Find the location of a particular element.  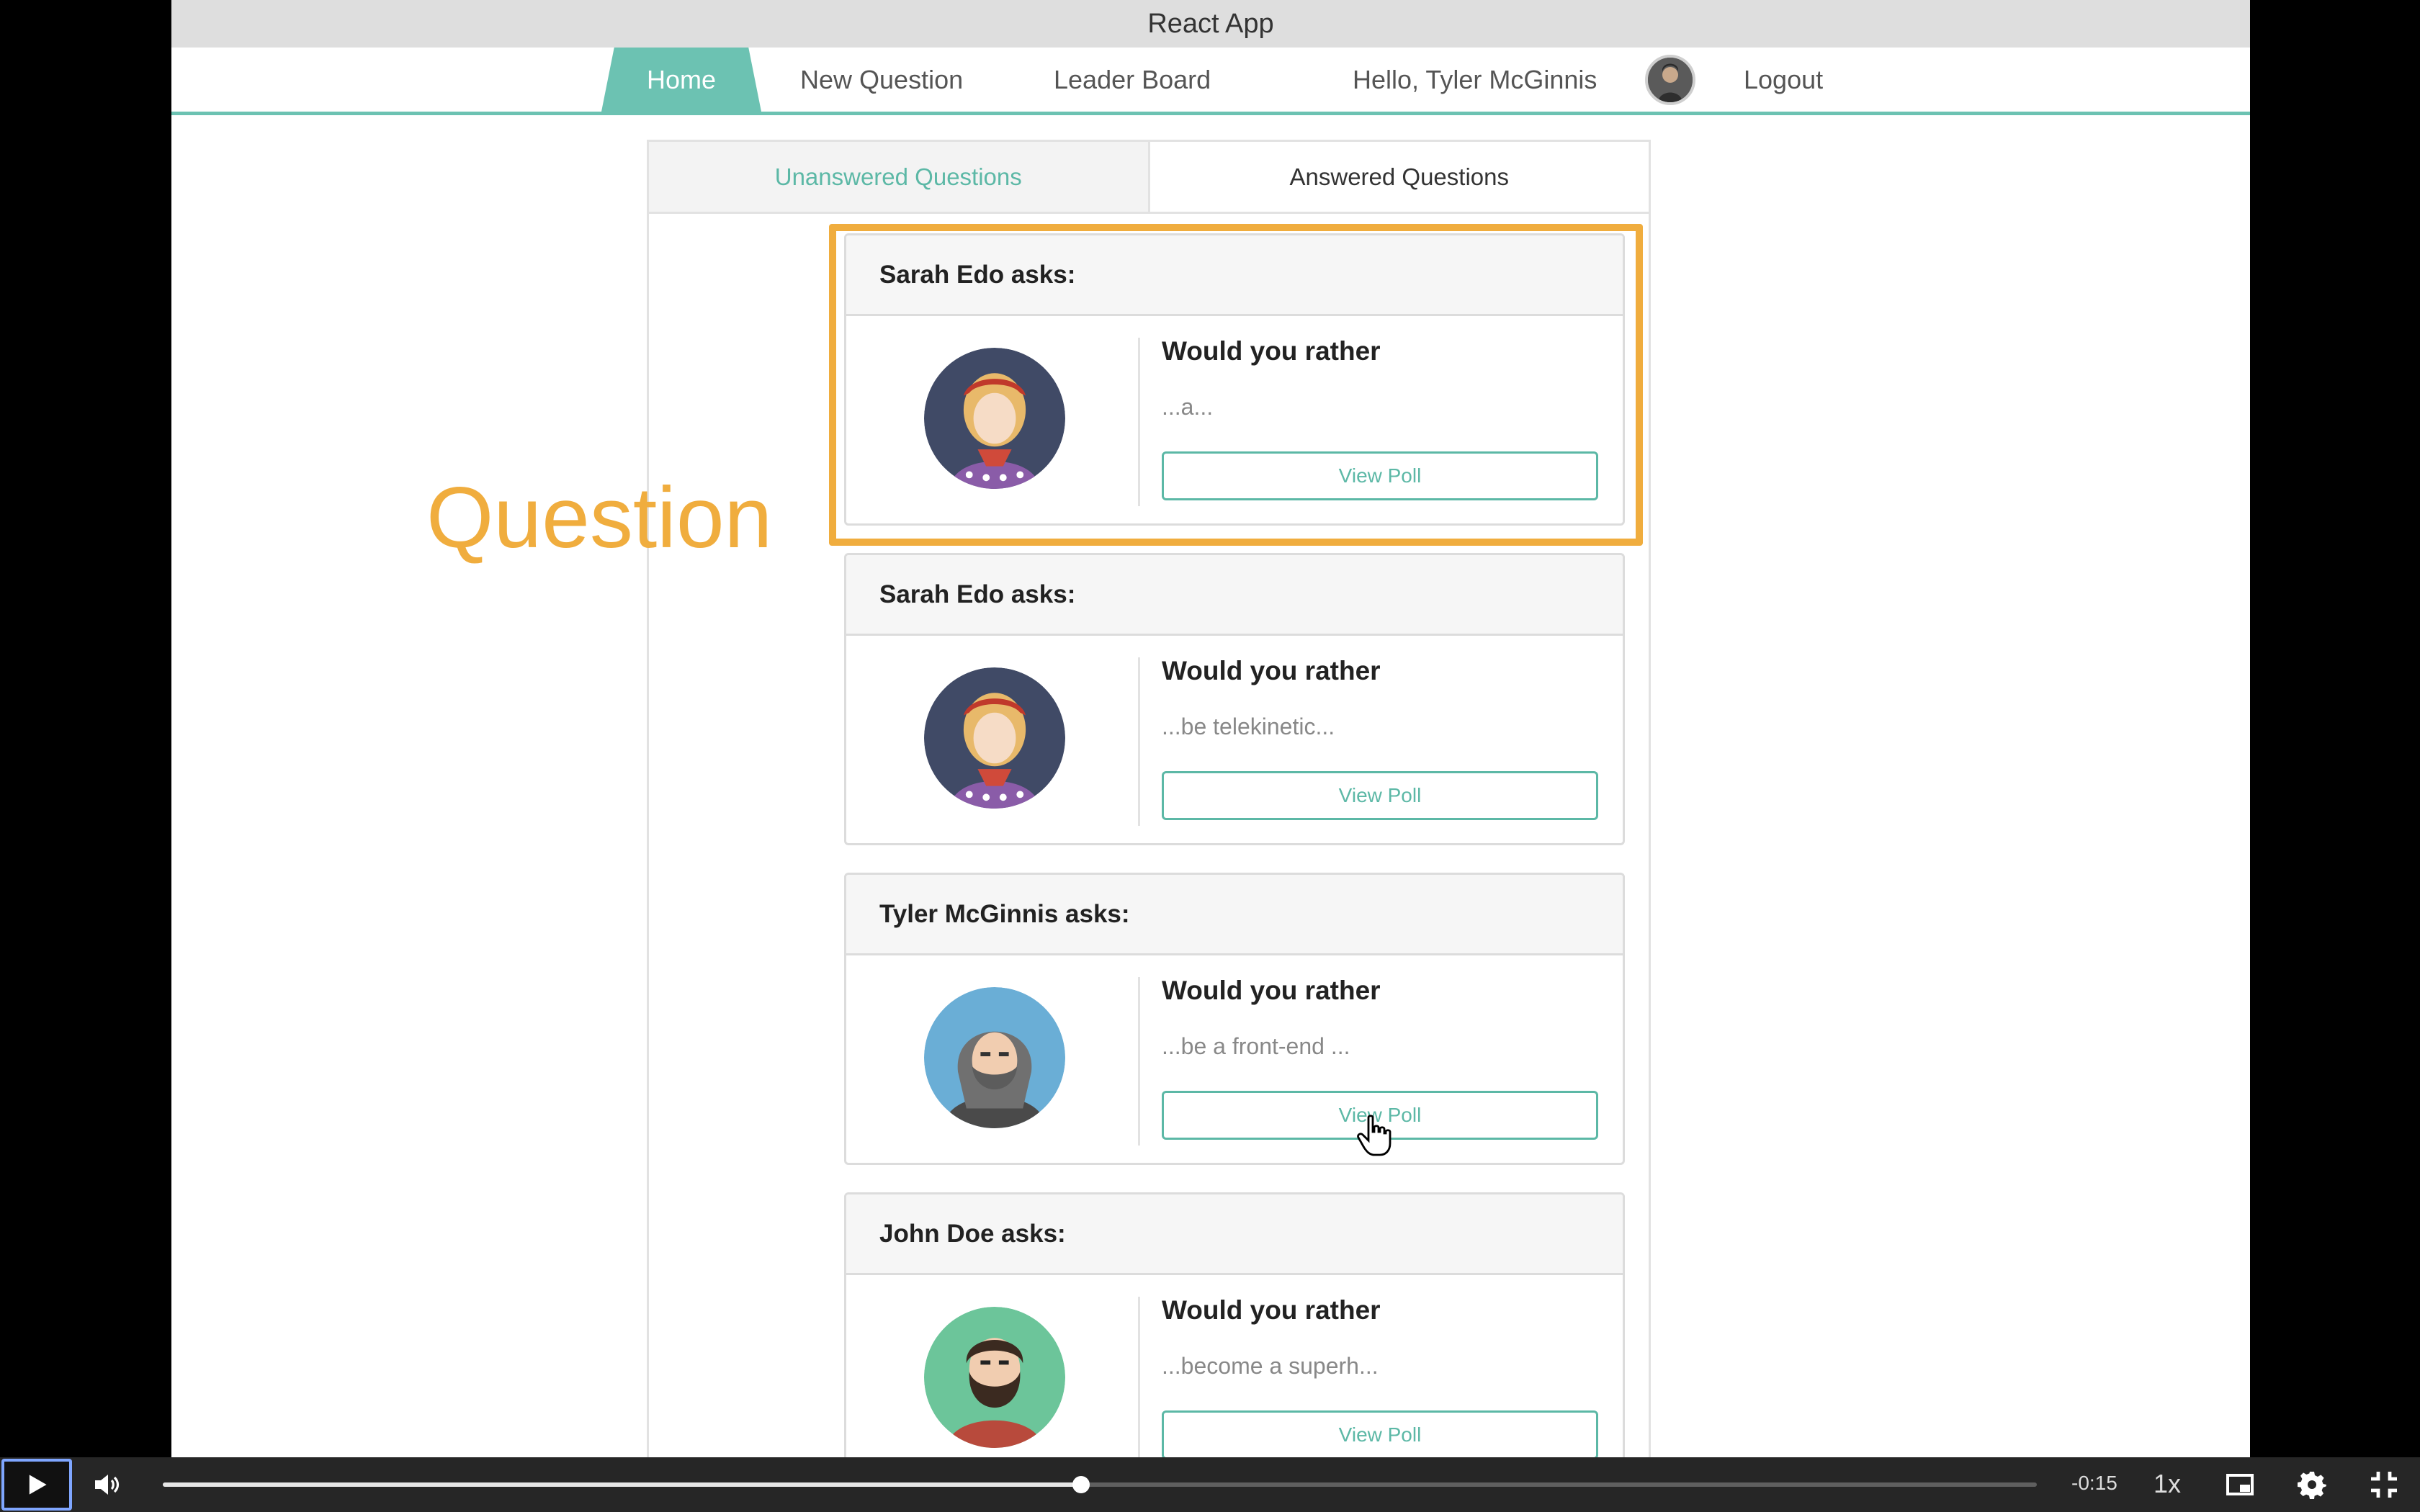

exit-fullscreen-icon is located at coordinates (2384, 1484).